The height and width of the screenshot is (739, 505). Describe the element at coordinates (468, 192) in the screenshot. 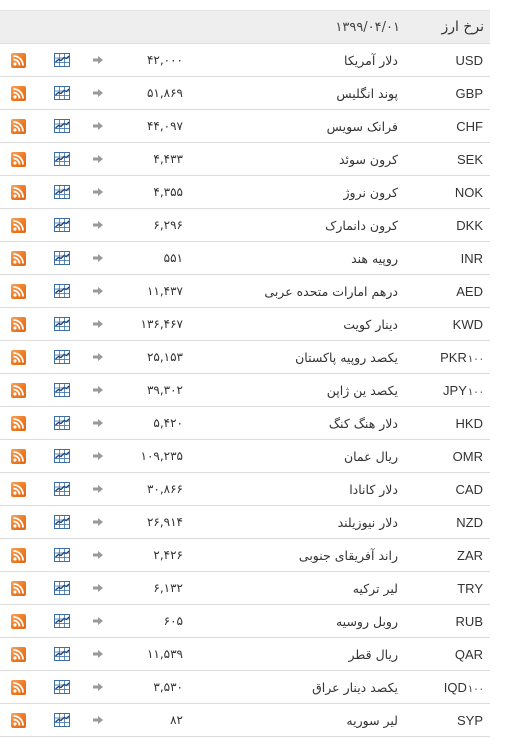

I see `currency-code-text: NOK` at that location.